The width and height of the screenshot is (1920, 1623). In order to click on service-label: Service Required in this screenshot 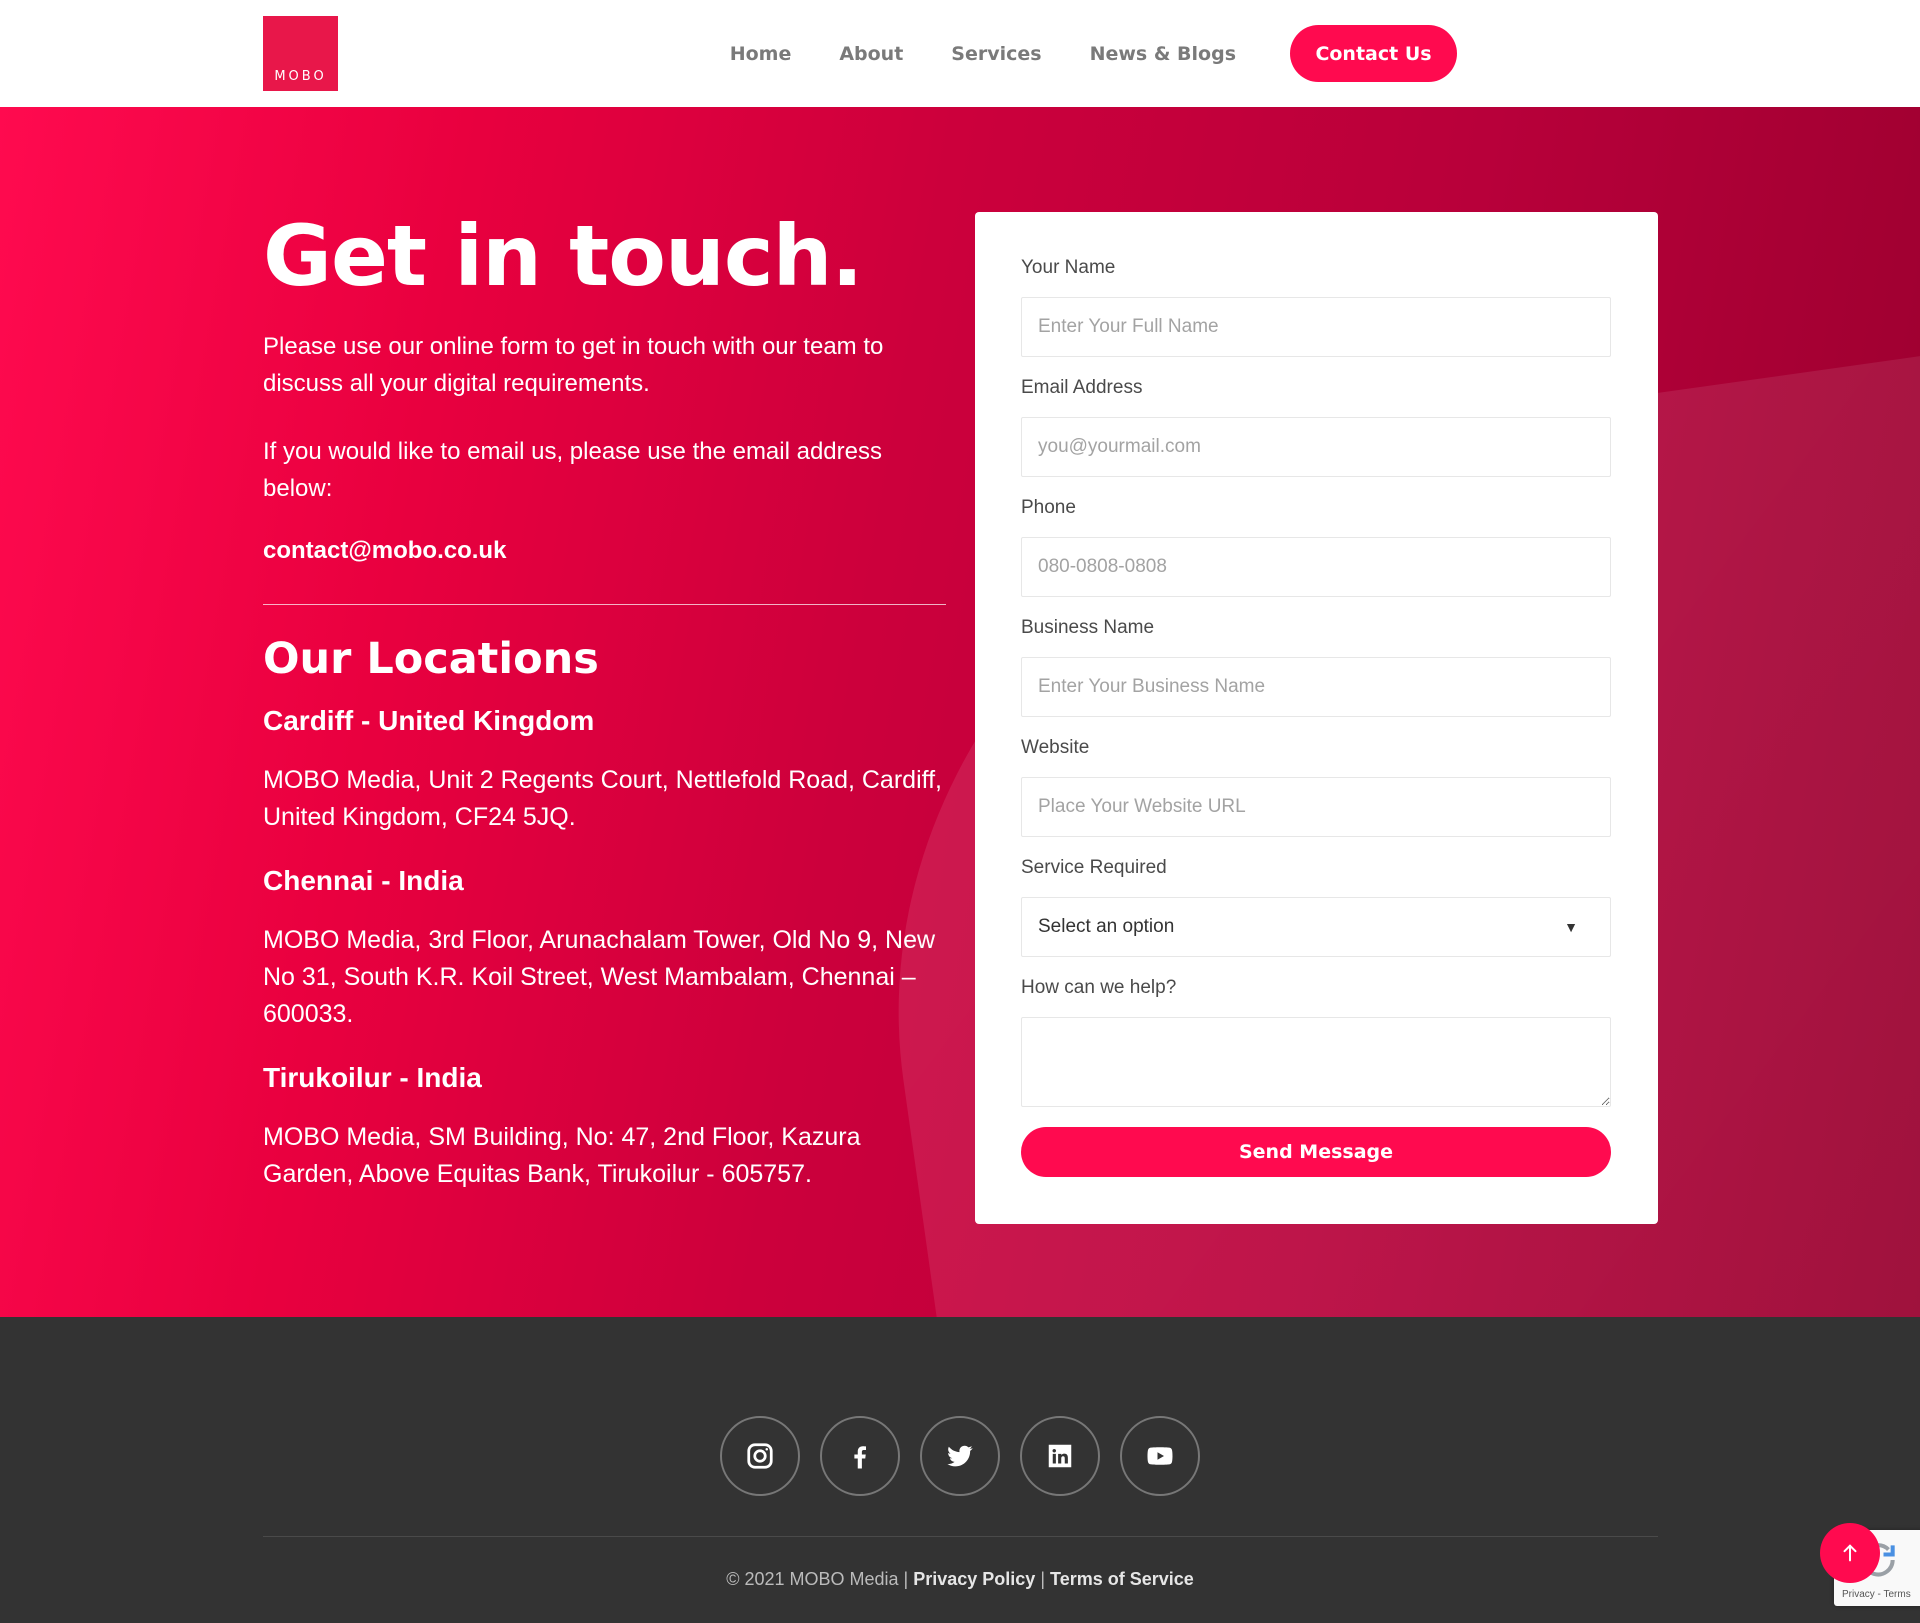, I will do `click(1094, 867)`.